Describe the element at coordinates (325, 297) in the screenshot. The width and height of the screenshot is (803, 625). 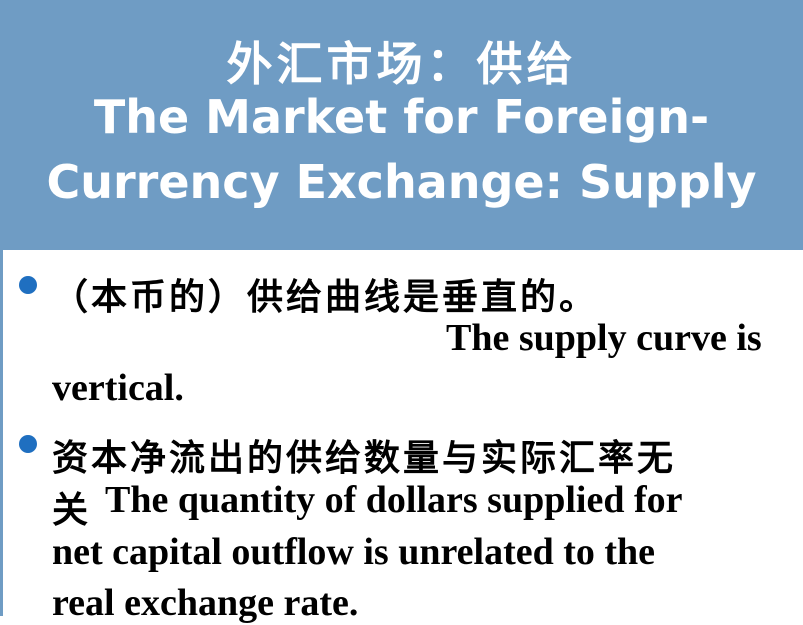
I see `bullet-1-chinese-text: （本币的）供给曲线是垂直的。` at that location.